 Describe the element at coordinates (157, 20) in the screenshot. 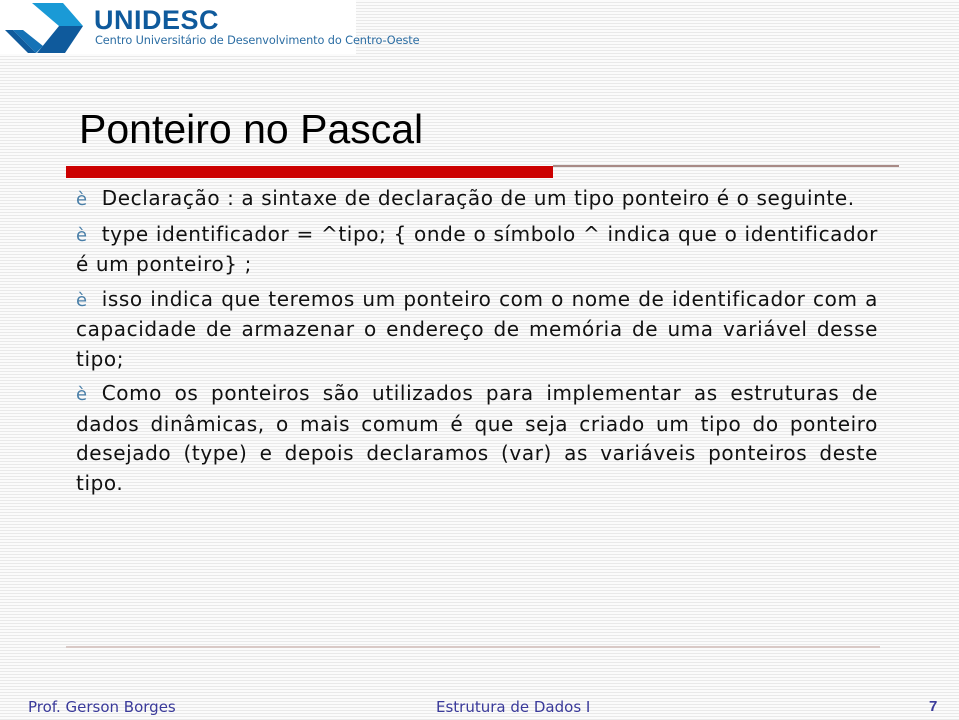

I see `logo-name: UNIDESC` at that location.